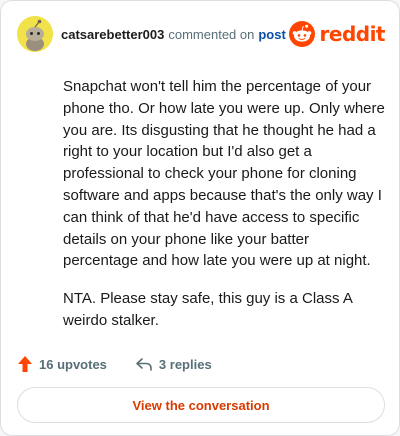  I want to click on reply-arrow-icon, so click(144, 364).